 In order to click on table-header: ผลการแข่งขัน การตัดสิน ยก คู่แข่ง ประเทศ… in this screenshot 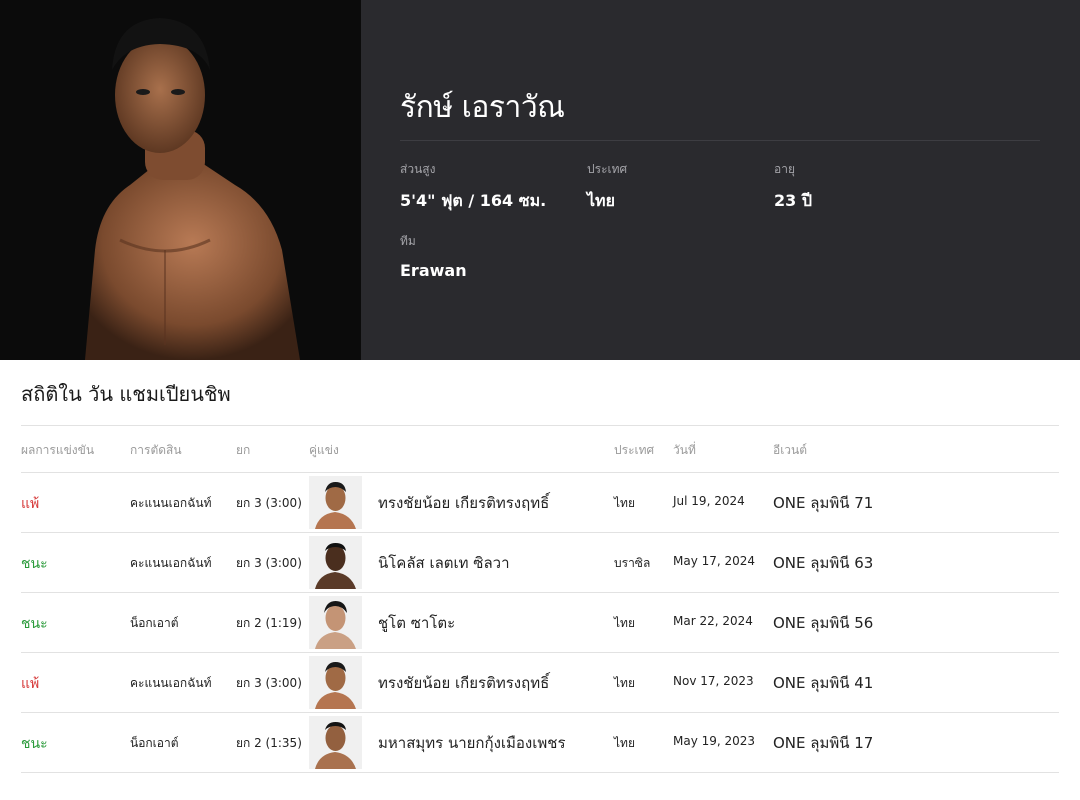, I will do `click(540, 449)`.